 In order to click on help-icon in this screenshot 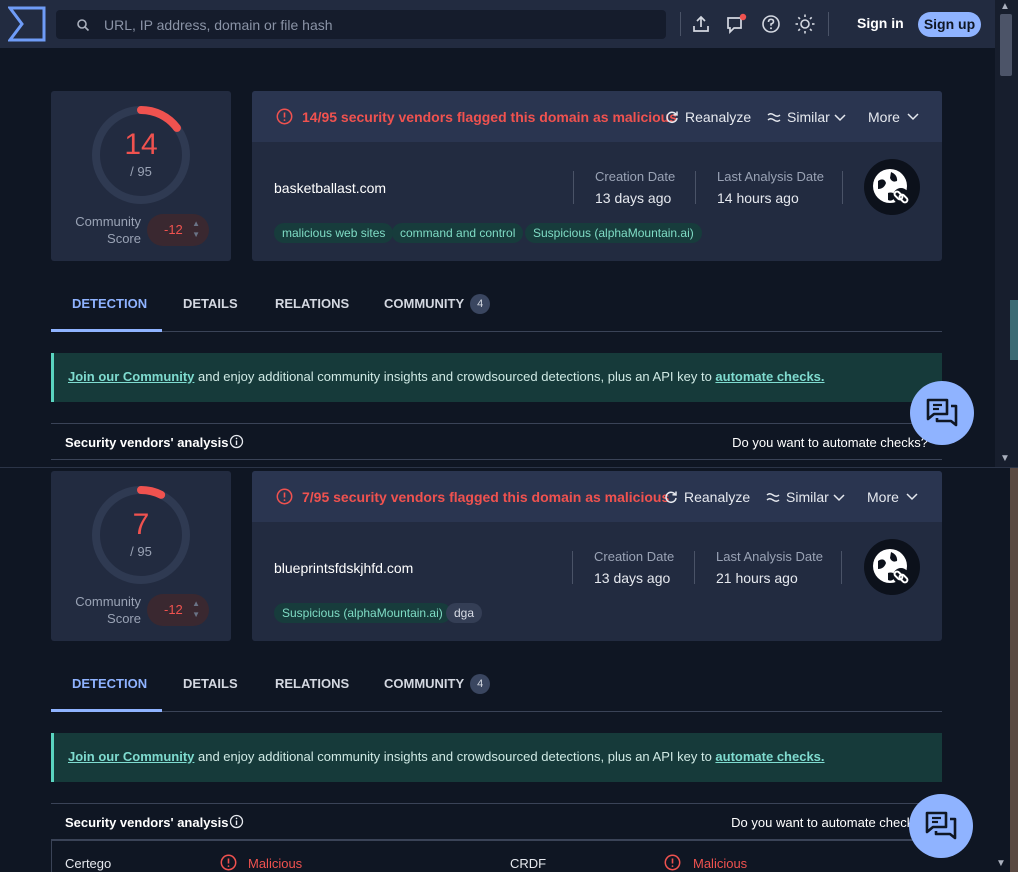, I will do `click(771, 24)`.